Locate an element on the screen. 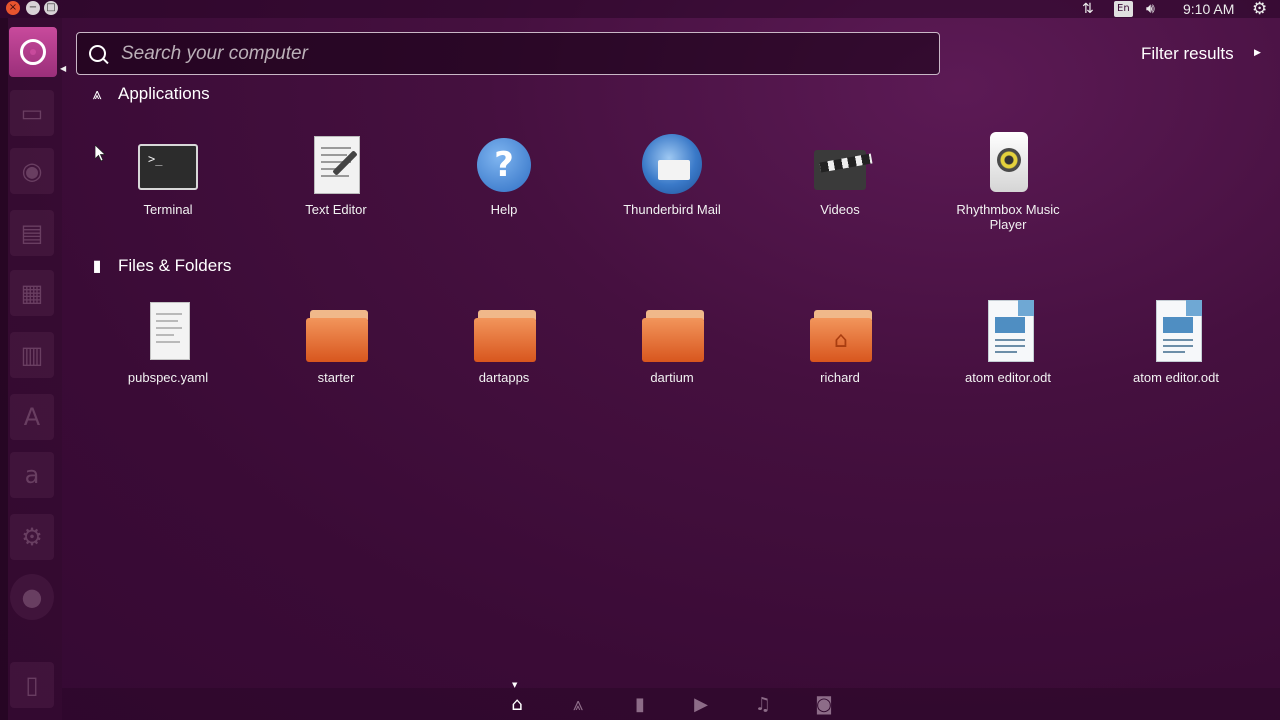 The width and height of the screenshot is (1280, 720). app-tile-videos: Videos is located at coordinates (840, 174).